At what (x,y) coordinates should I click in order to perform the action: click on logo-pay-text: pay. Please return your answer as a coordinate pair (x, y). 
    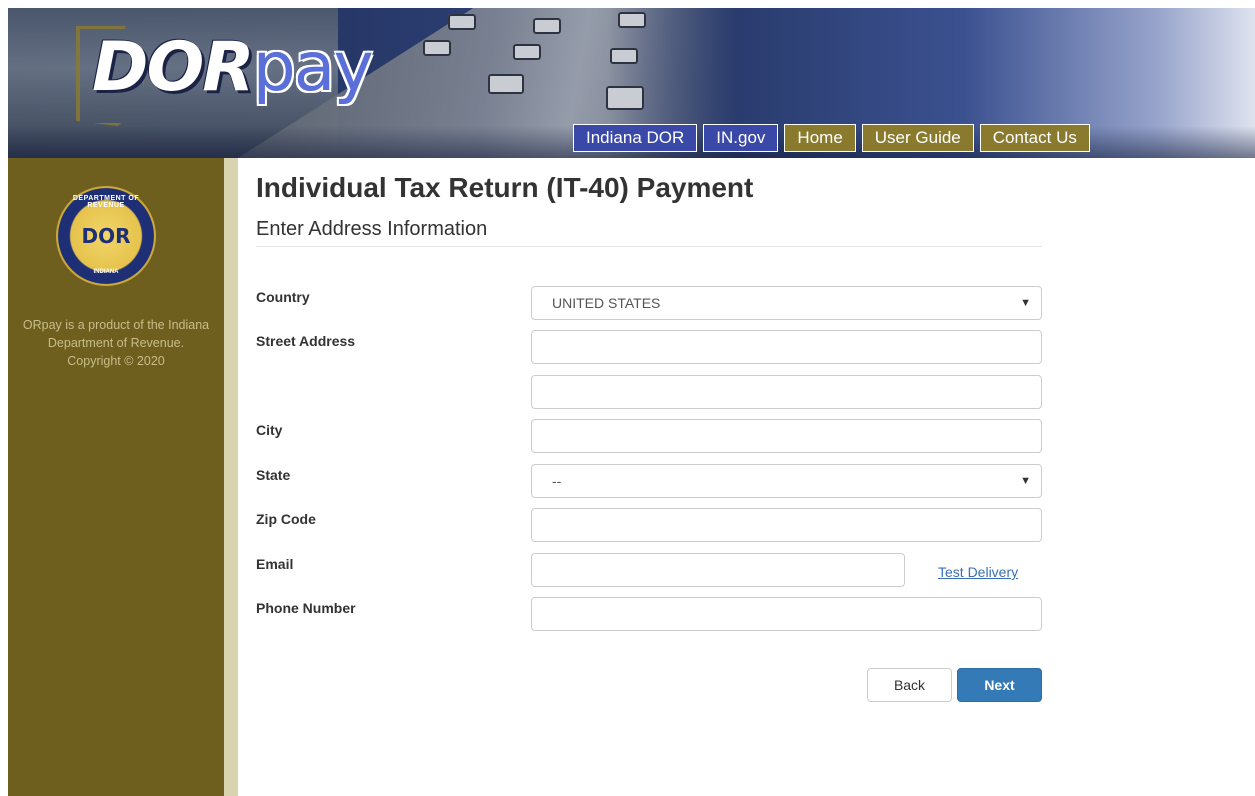
    Looking at the image, I should click on (313, 67).